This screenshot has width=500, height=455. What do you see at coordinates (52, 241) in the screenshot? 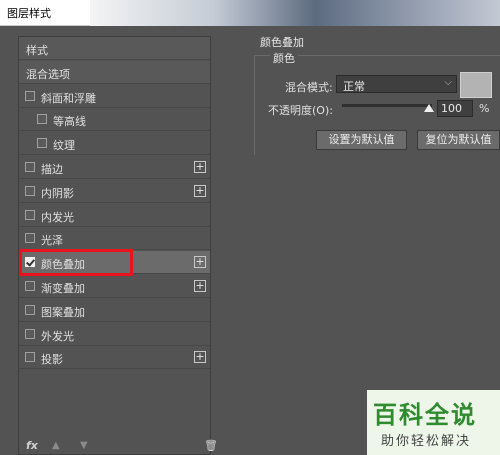
I see `style-item-label: 光泽` at bounding box center [52, 241].